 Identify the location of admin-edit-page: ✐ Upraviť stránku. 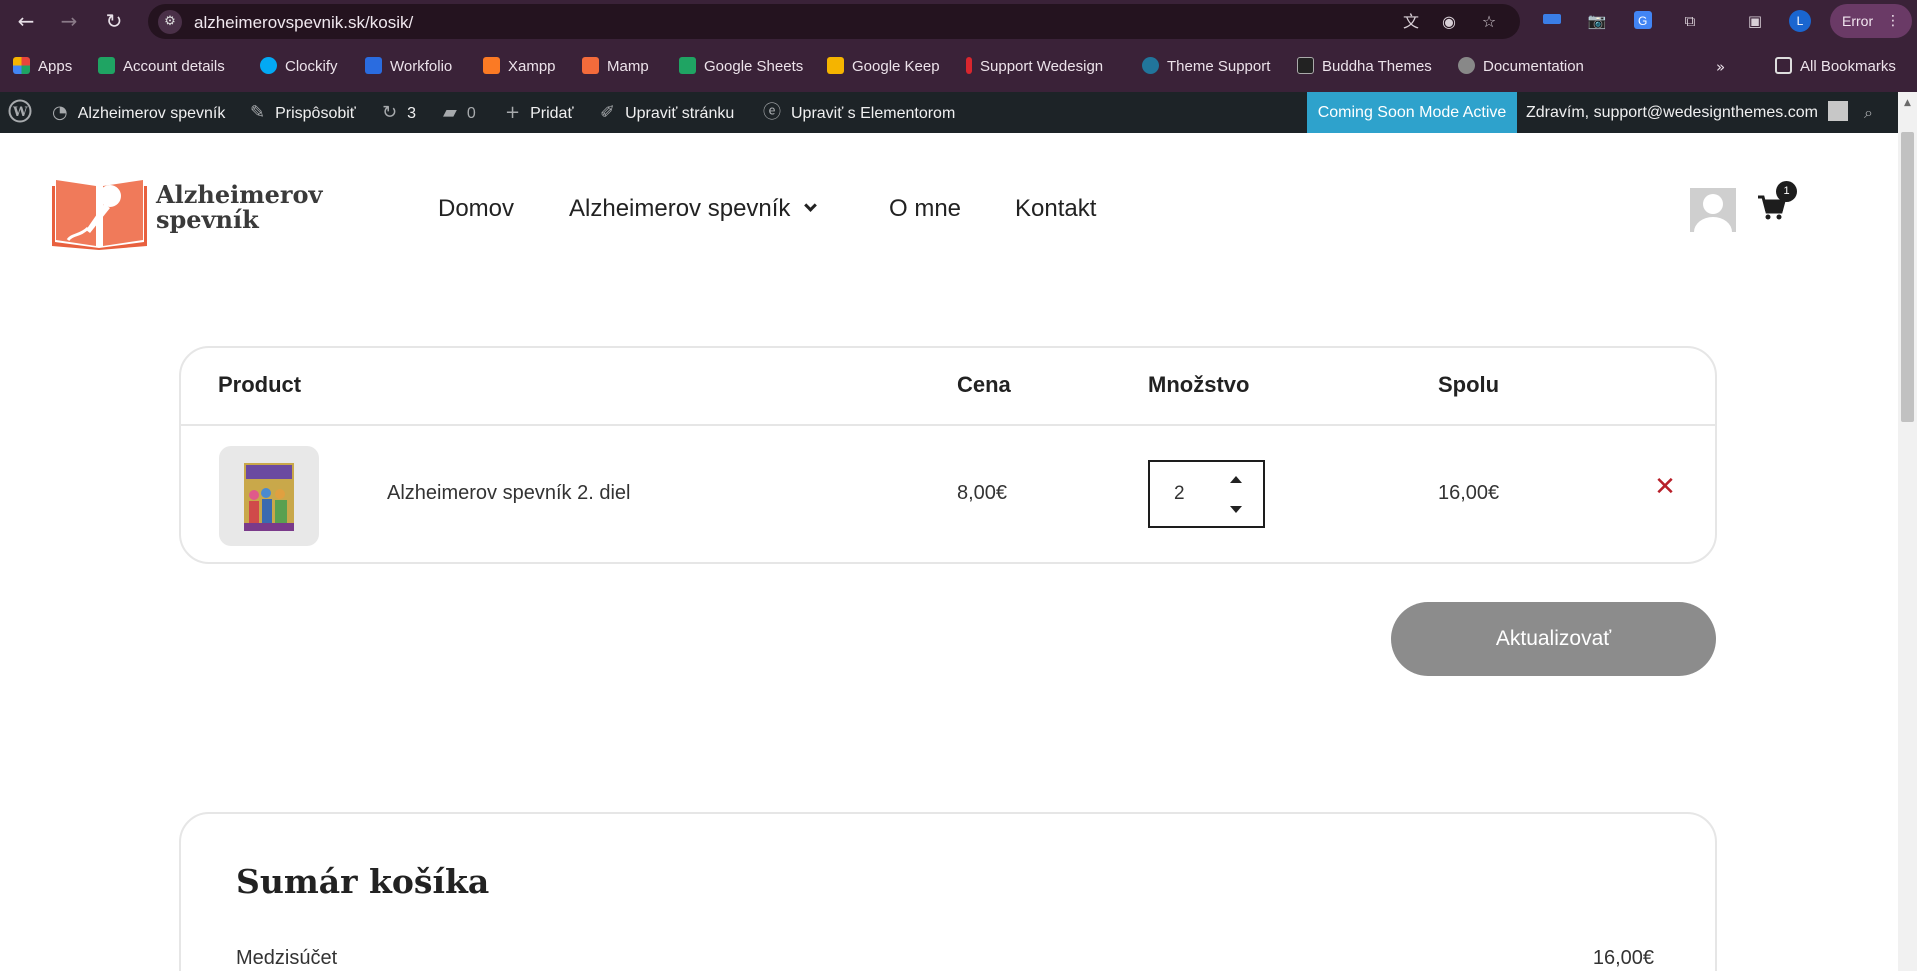
(667, 112).